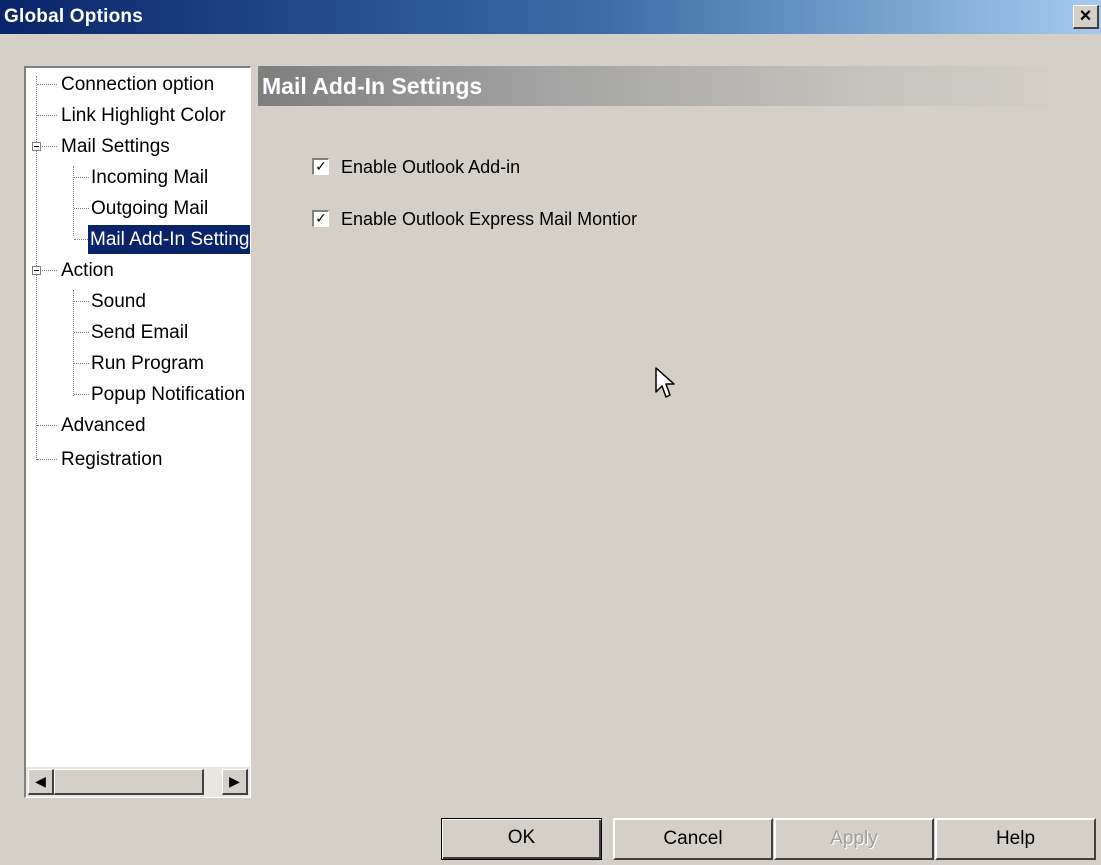 The image size is (1101, 865). What do you see at coordinates (521, 839) in the screenshot?
I see `ok-button: OK` at bounding box center [521, 839].